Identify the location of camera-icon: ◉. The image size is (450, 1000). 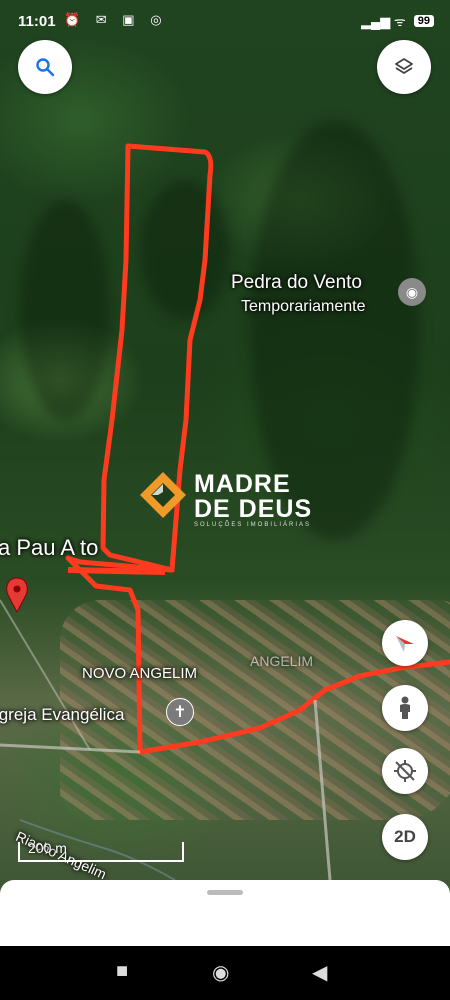
(412, 292).